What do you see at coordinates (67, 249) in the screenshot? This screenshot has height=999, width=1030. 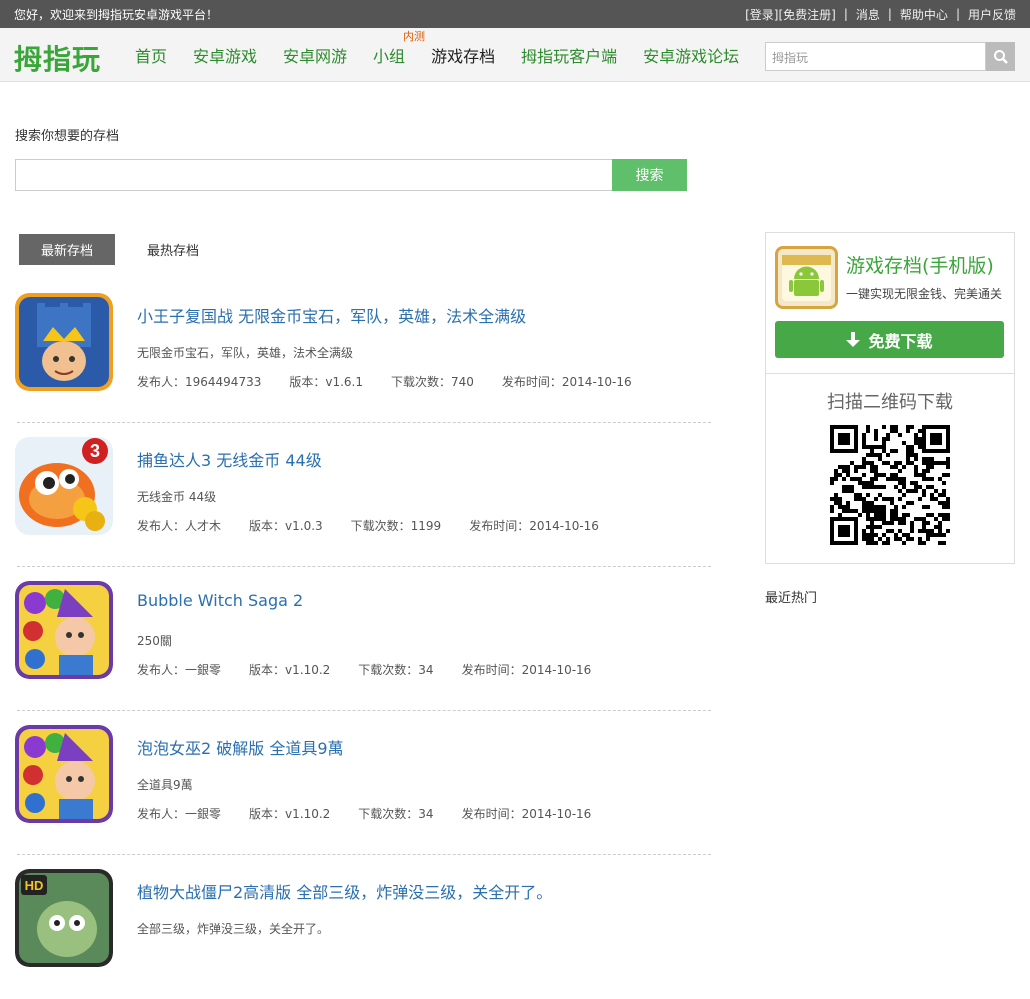 I see `tab-latest: 最新存档` at bounding box center [67, 249].